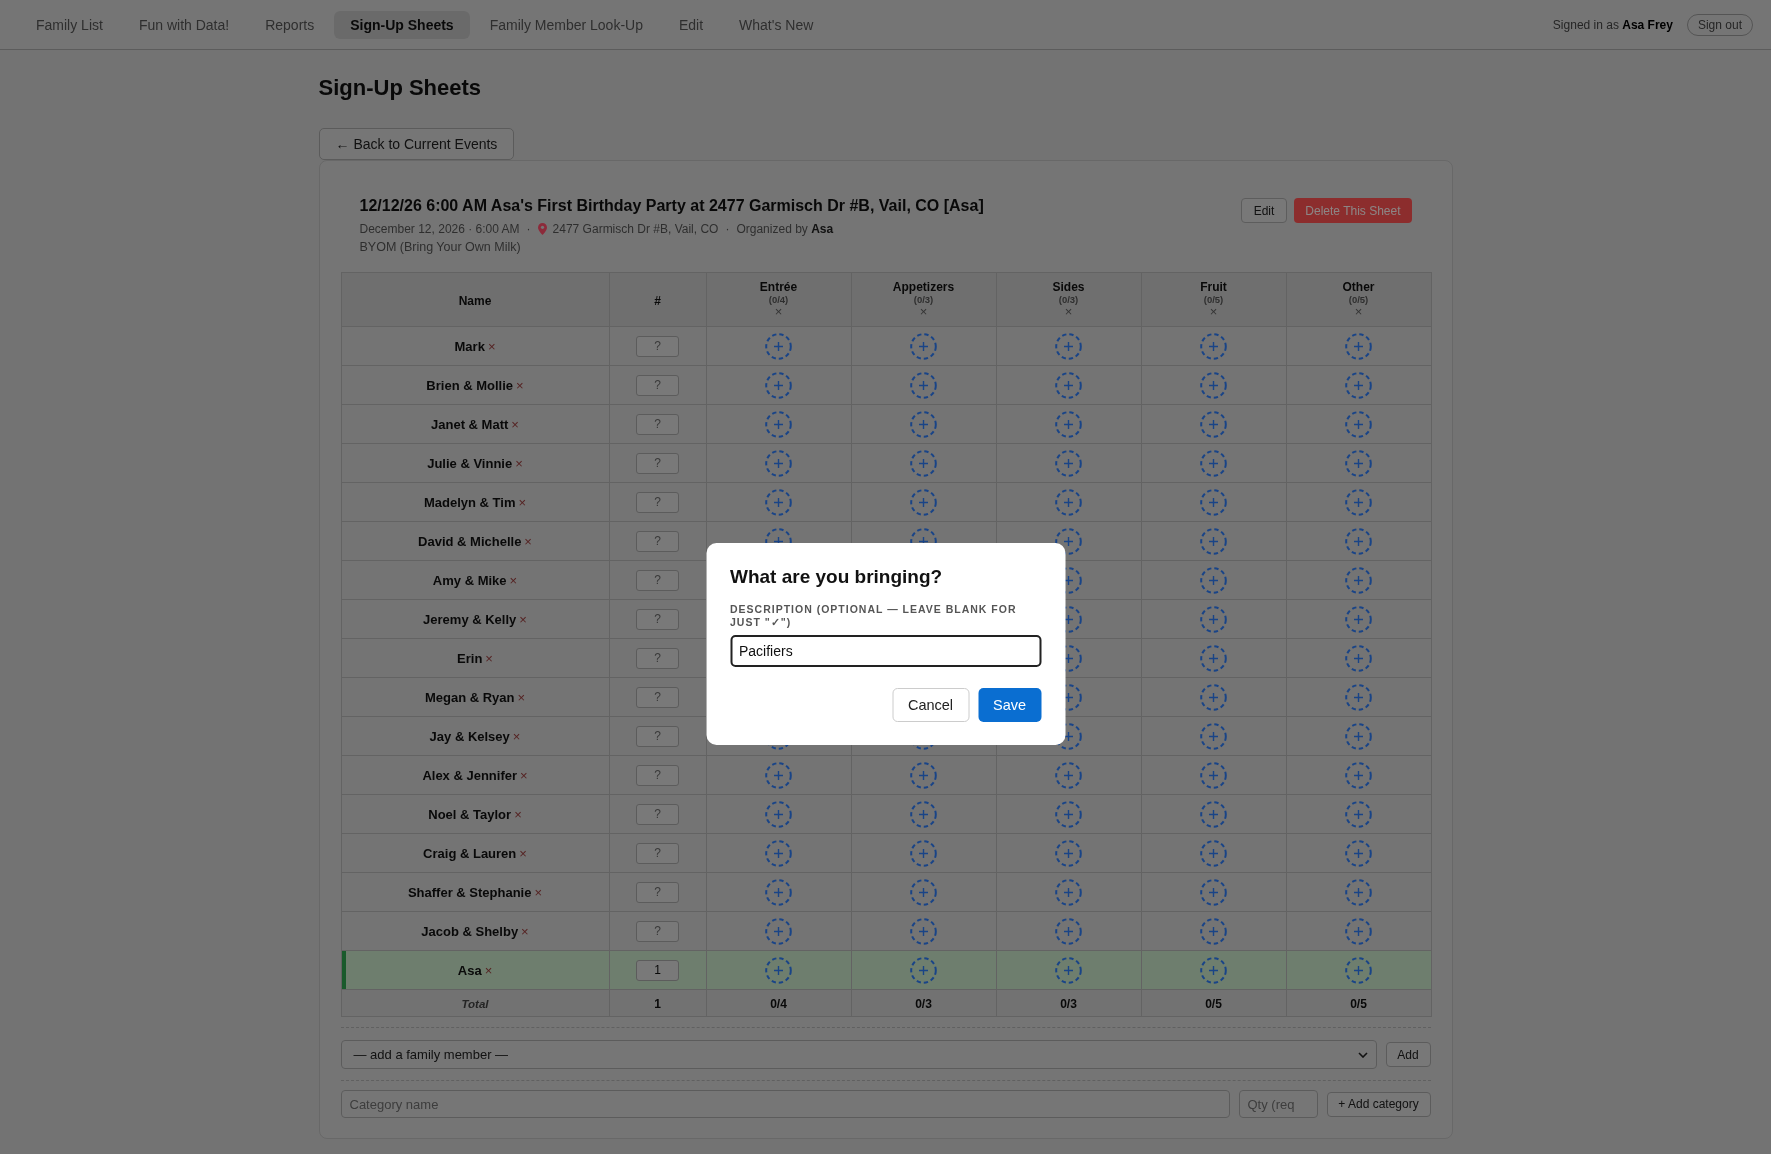 Image resolution: width=1771 pixels, height=1154 pixels. Describe the element at coordinates (470, 463) in the screenshot. I see `member-name: Julie & Vinnie` at that location.